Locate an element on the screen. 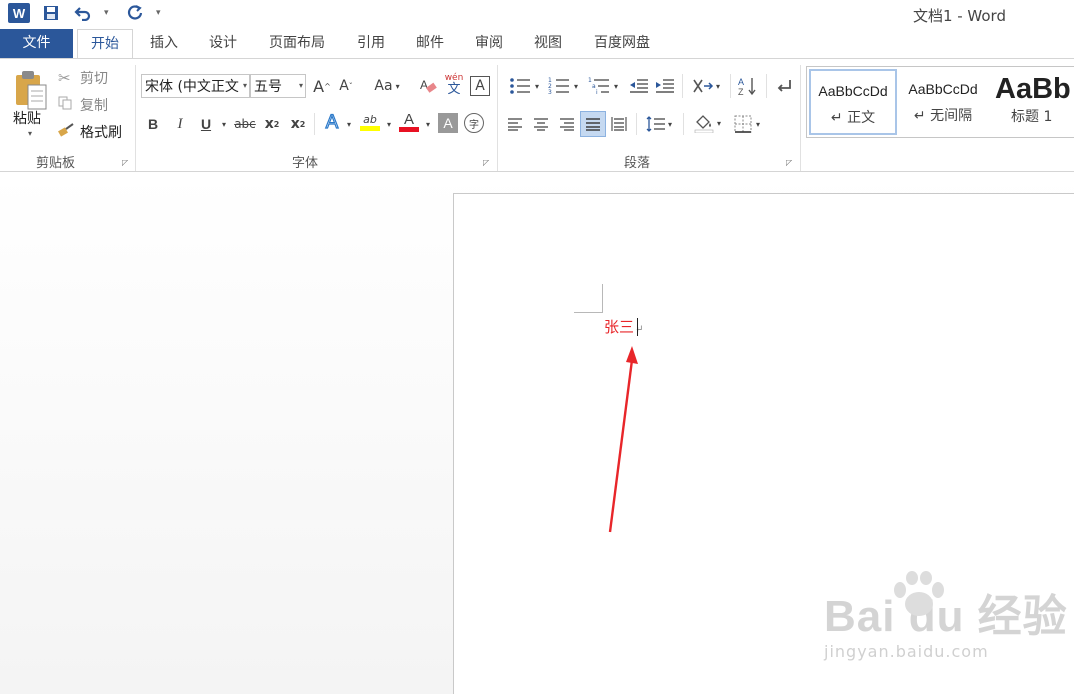  shading-button: ▾ is located at coordinates (707, 123).